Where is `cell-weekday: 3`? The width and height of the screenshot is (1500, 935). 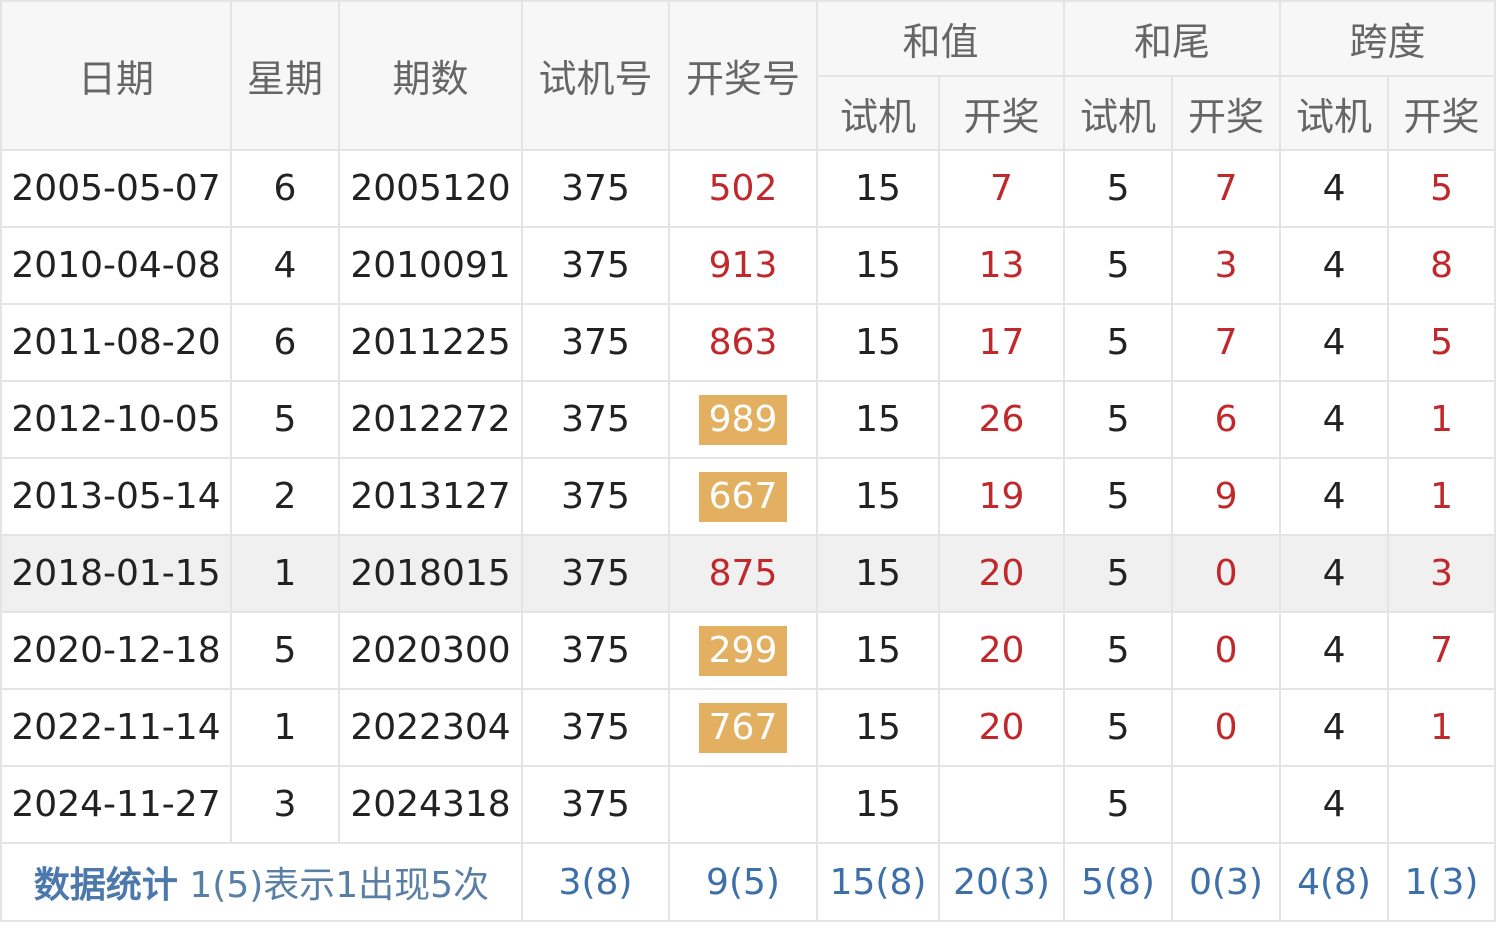 cell-weekday: 3 is located at coordinates (285, 804).